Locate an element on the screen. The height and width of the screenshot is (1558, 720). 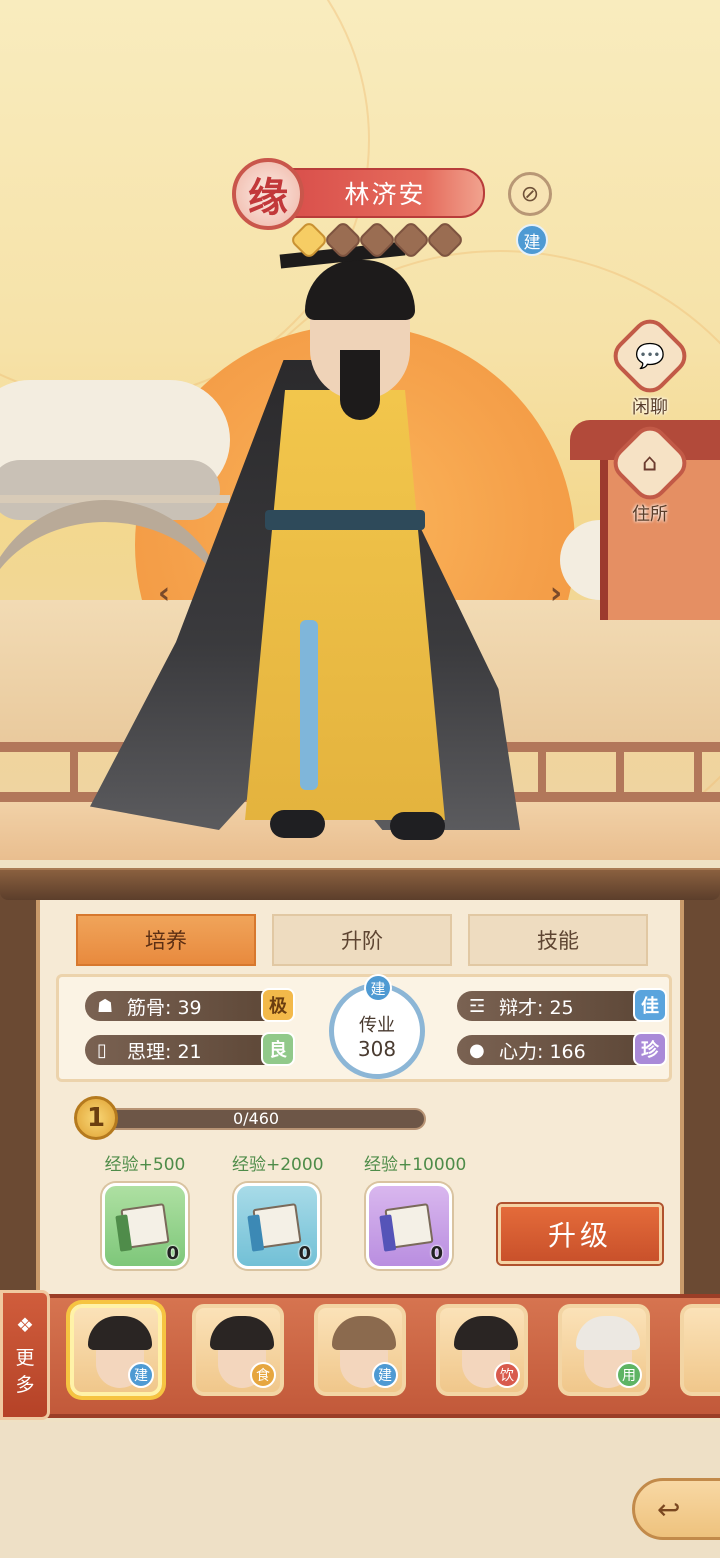
roster-portrait-partial is located at coordinates (700, 1350).